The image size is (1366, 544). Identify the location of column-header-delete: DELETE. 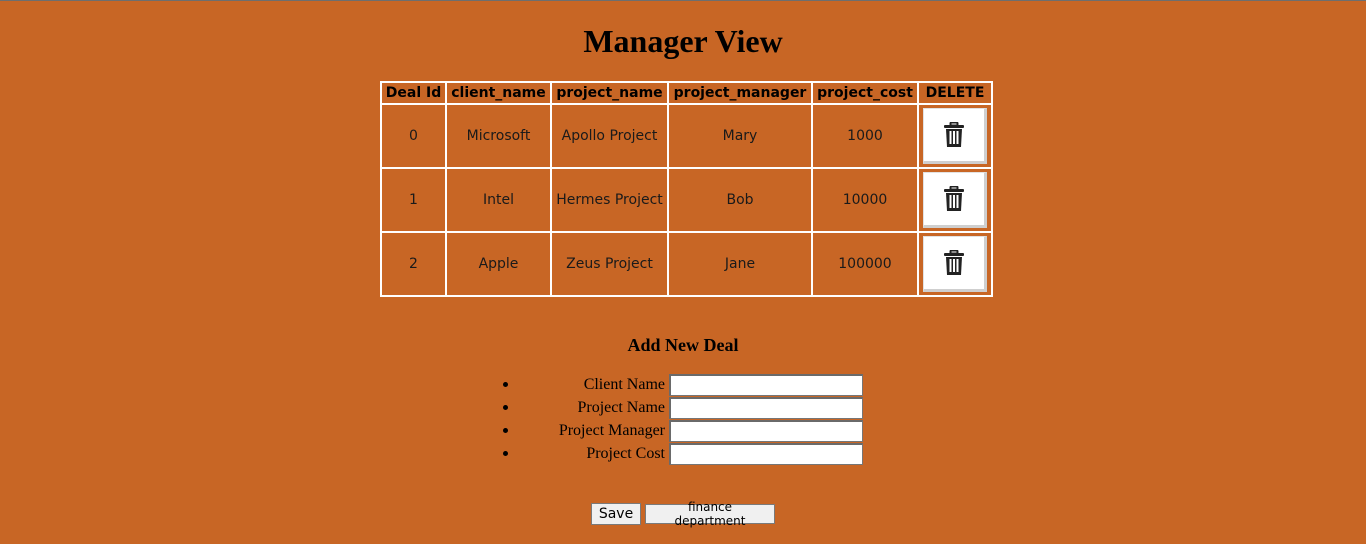
(955, 93).